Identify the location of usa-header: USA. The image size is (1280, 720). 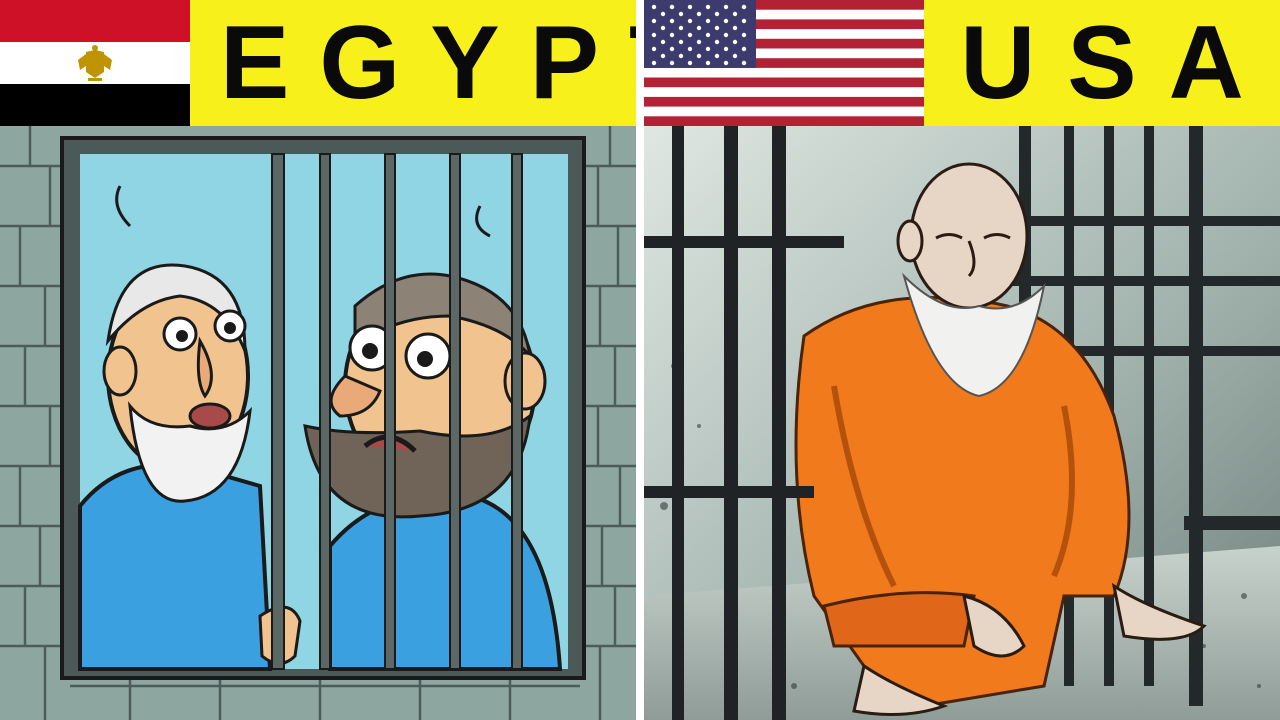
(962, 63).